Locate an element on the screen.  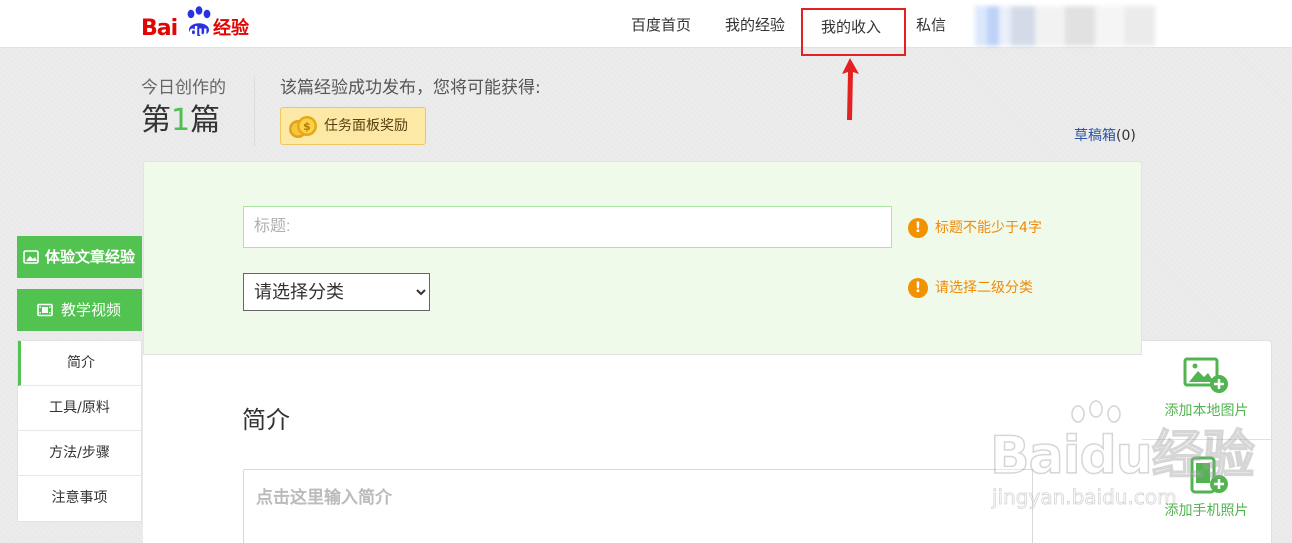
baidu-jingyan-logo: Bai du 经验 is located at coordinates (201, 23).